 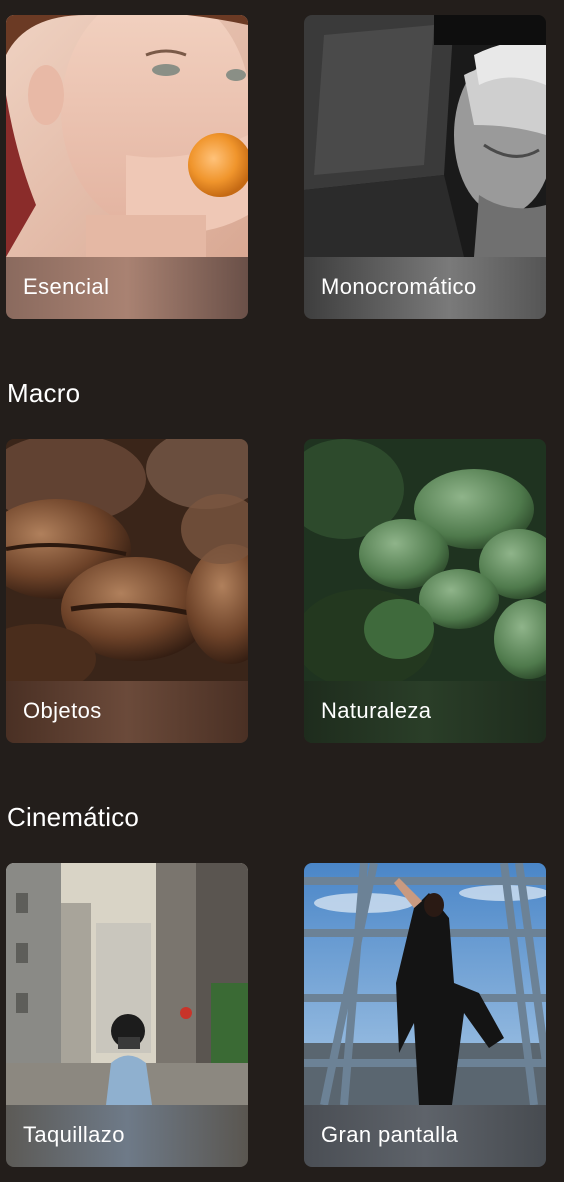 I want to click on section-title-cinematico: Cinemático, so click(x=73, y=817).